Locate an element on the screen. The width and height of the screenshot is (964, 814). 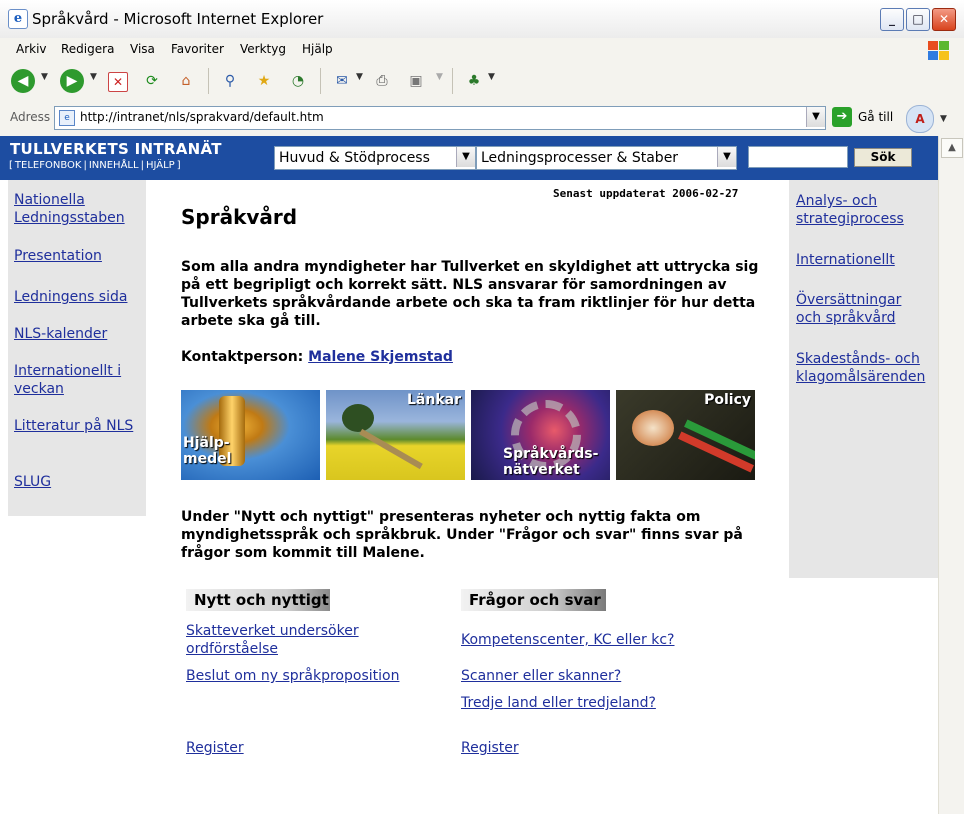
menu-visa: Visa is located at coordinates (142, 49).